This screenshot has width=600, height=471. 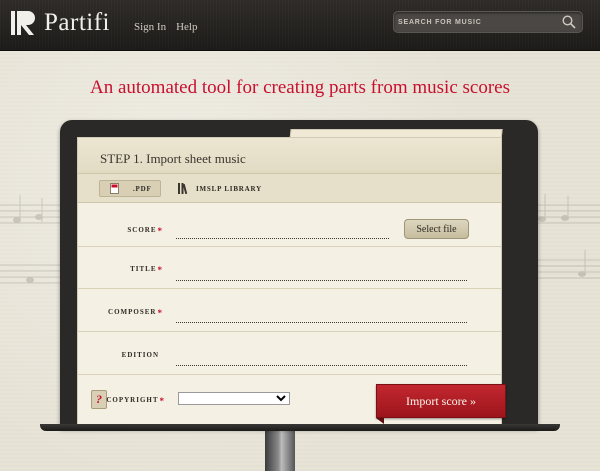 I want to click on score-field, so click(x=282, y=238).